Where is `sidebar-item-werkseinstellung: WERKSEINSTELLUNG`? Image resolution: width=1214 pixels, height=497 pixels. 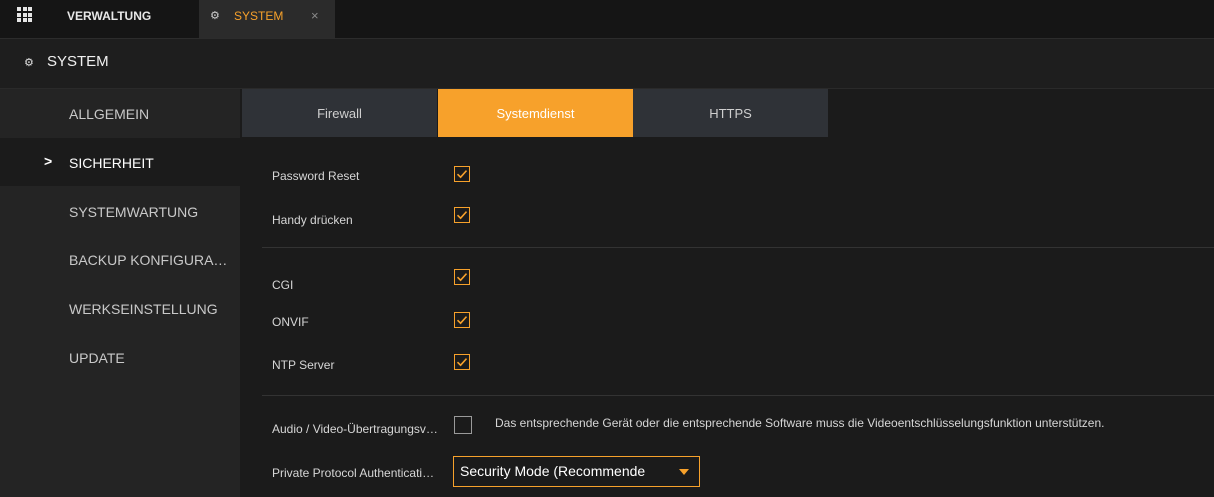 sidebar-item-werkseinstellung: WERKSEINSTELLUNG is located at coordinates (120, 308).